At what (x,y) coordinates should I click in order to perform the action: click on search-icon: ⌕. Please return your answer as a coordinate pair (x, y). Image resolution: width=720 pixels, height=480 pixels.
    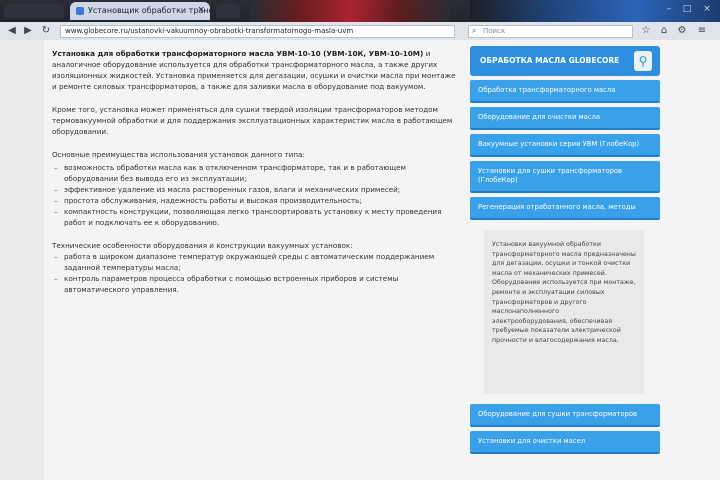
    Looking at the image, I should click on (474, 30).